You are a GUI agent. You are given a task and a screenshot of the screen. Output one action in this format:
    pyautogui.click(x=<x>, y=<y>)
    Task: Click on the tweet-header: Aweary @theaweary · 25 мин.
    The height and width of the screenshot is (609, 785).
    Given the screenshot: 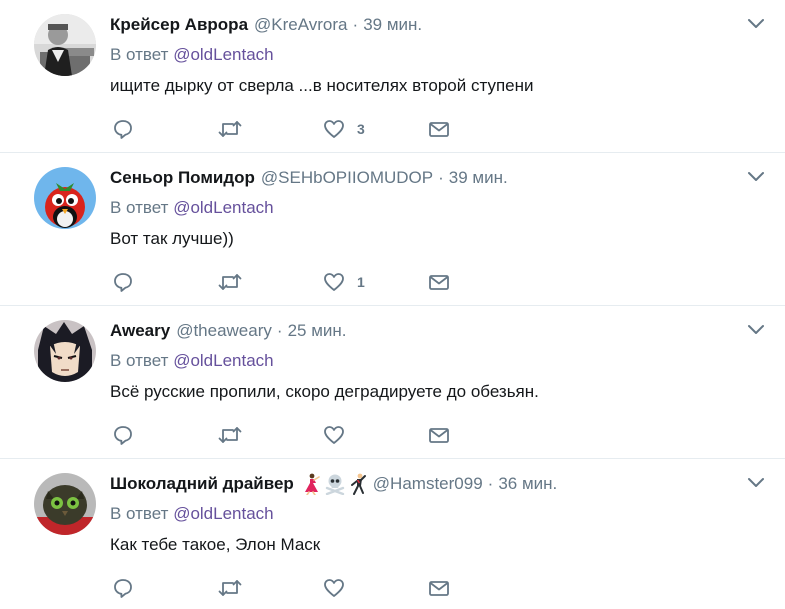 What is the action you would take?
    pyautogui.click(x=228, y=331)
    